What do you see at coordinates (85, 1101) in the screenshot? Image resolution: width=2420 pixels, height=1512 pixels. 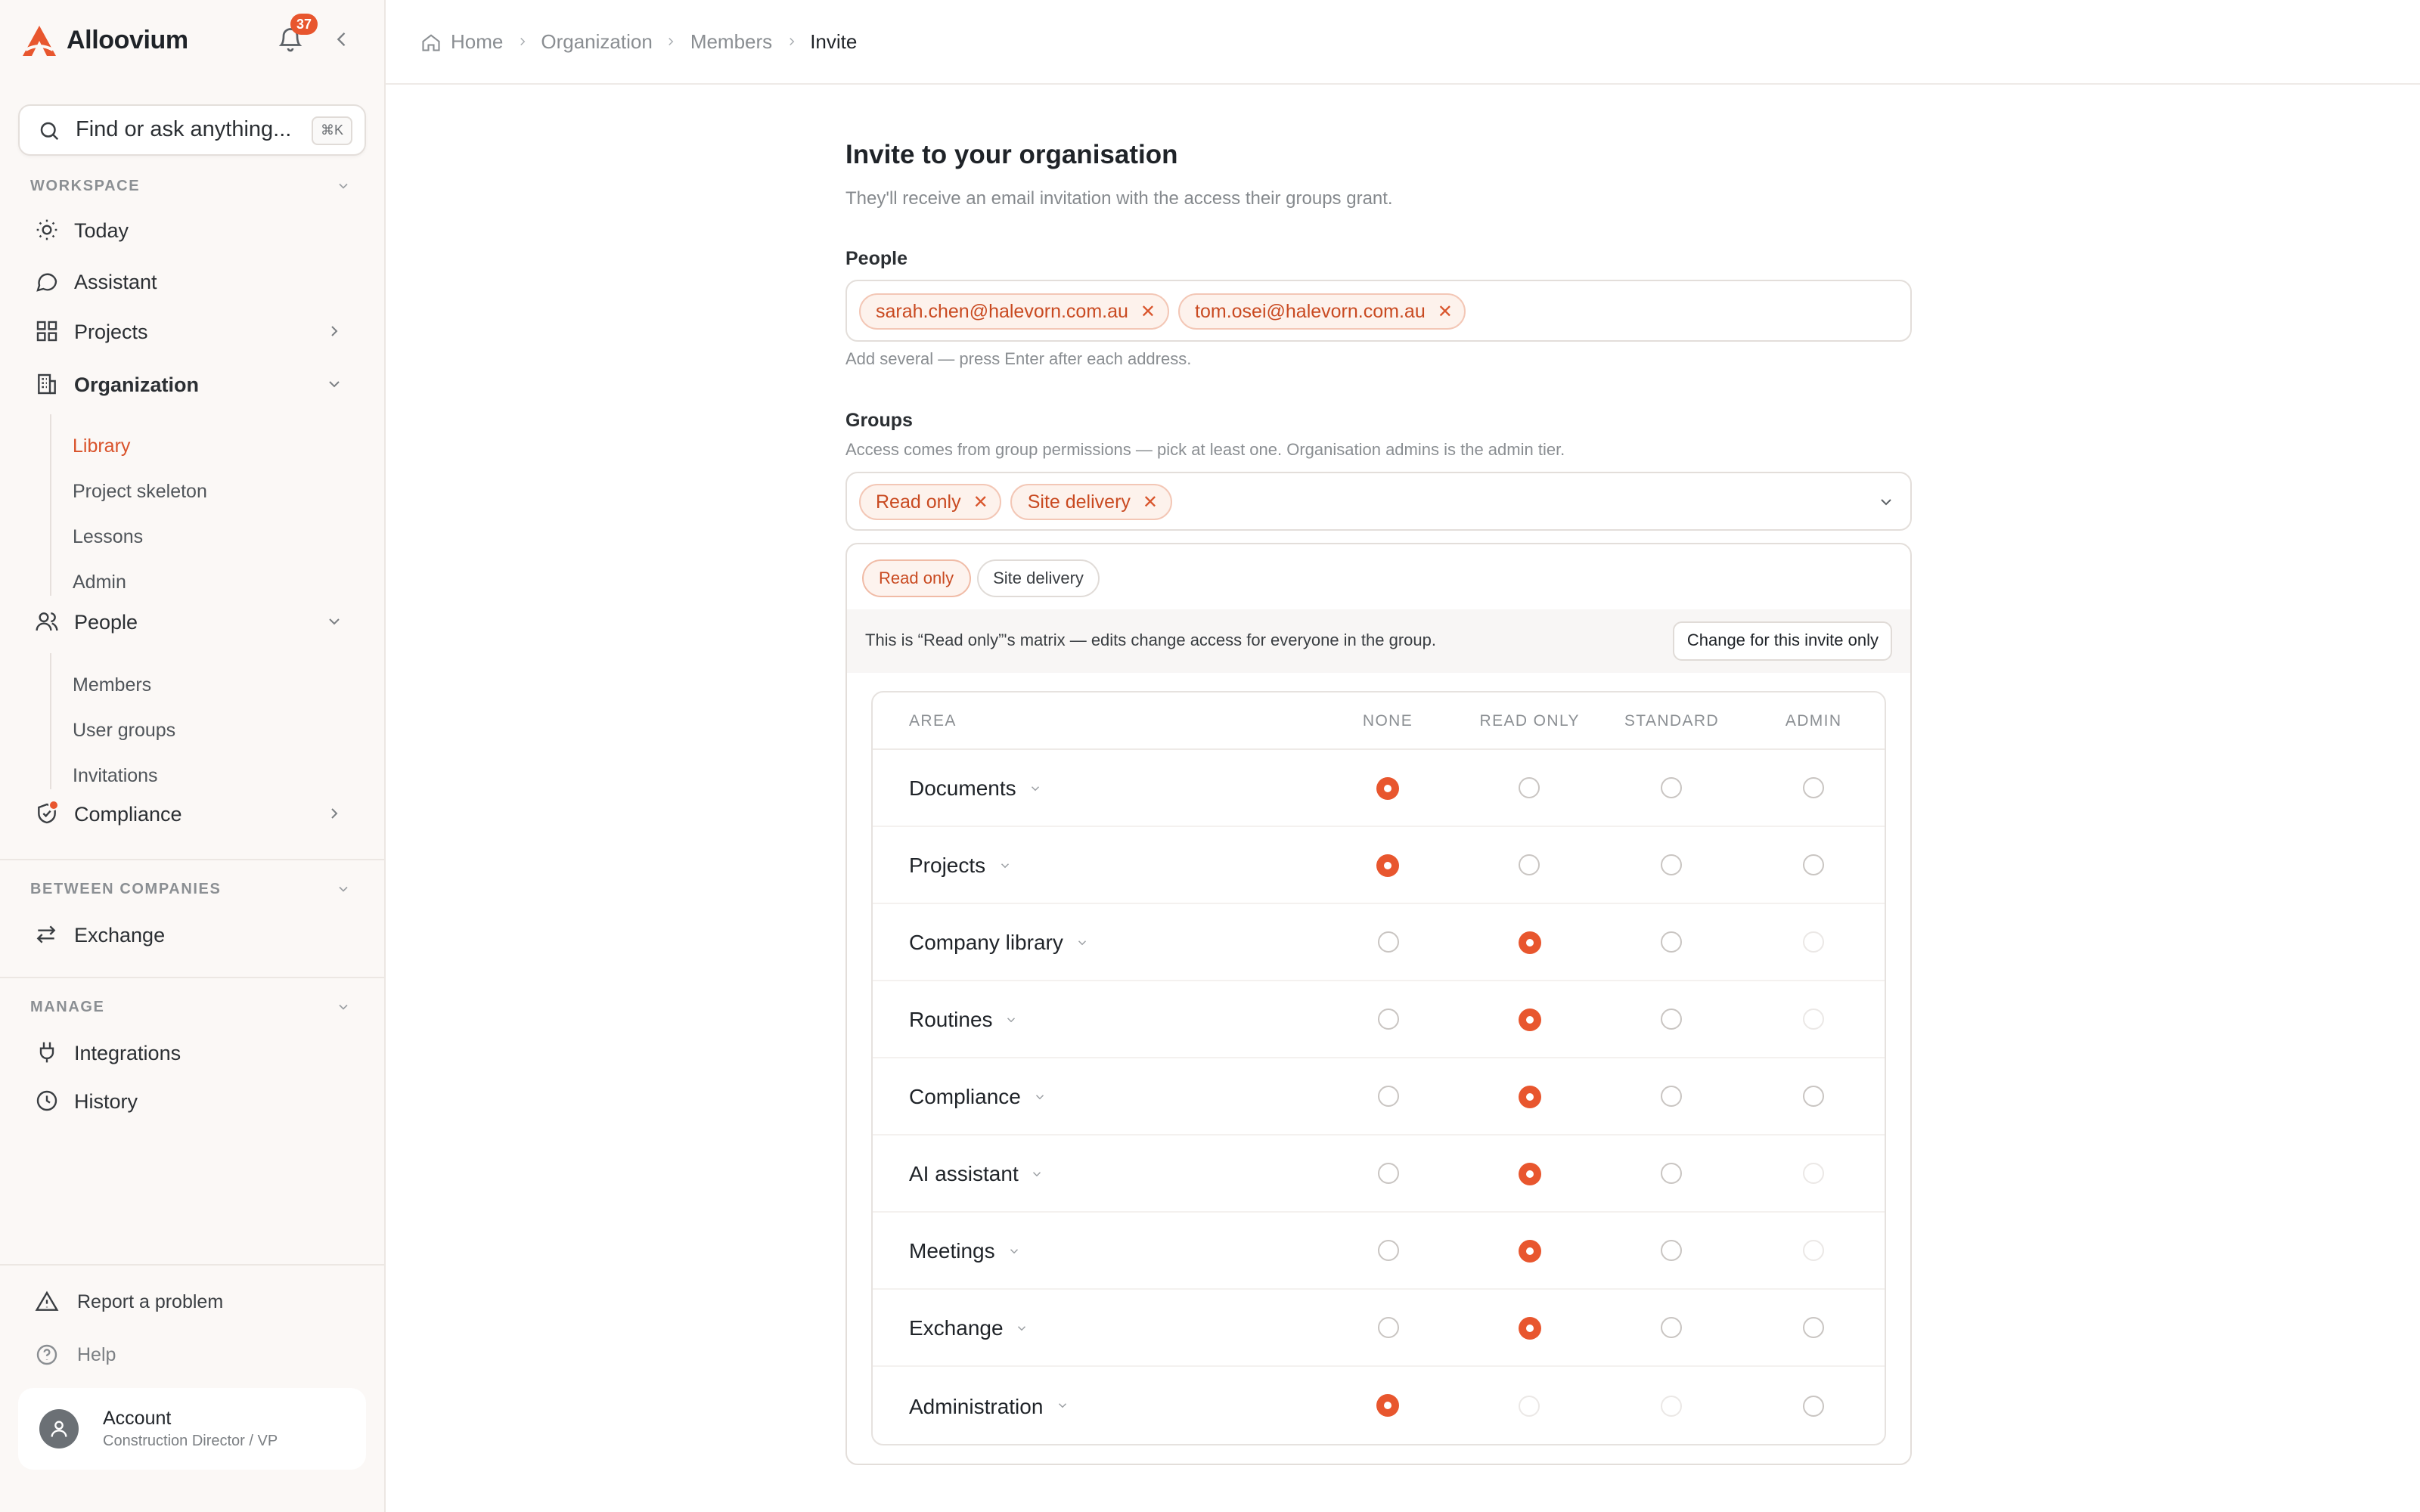 I see `sidebar-item-history: History` at bounding box center [85, 1101].